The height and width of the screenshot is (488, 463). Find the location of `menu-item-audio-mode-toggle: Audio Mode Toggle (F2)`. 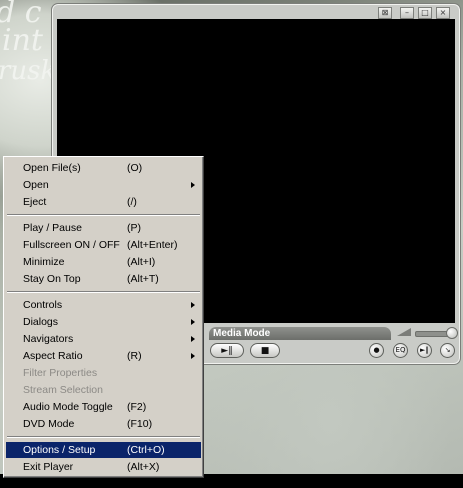

menu-item-audio-mode-toggle: Audio Mode Toggle (F2) is located at coordinates (103, 407).